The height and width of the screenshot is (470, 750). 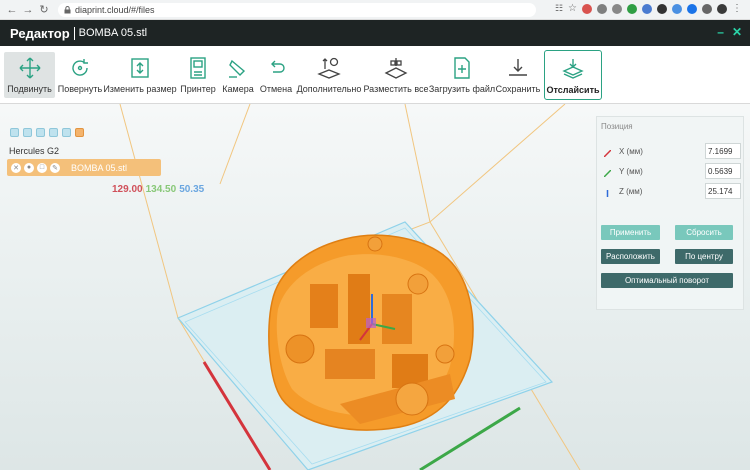 I want to click on visibility-icon: ●, so click(x=29, y=167).